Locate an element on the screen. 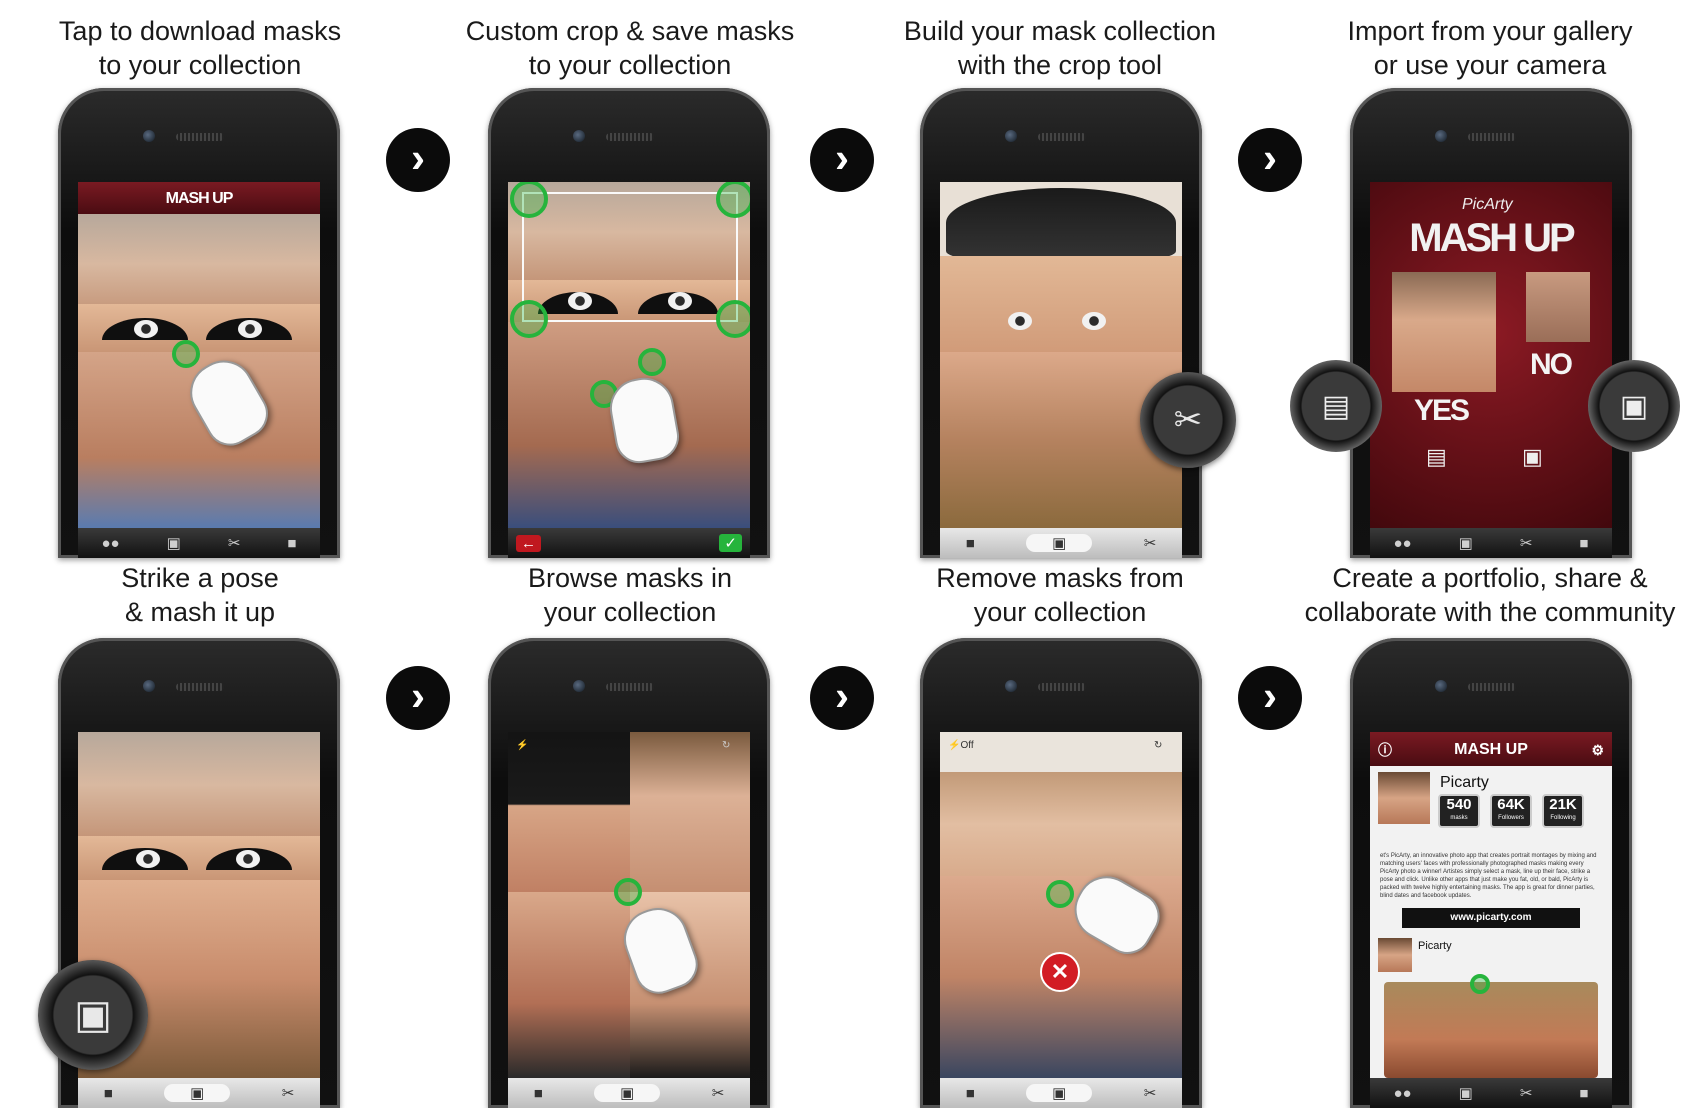 The image size is (1698, 1108). sample-face is located at coordinates (1444, 332).